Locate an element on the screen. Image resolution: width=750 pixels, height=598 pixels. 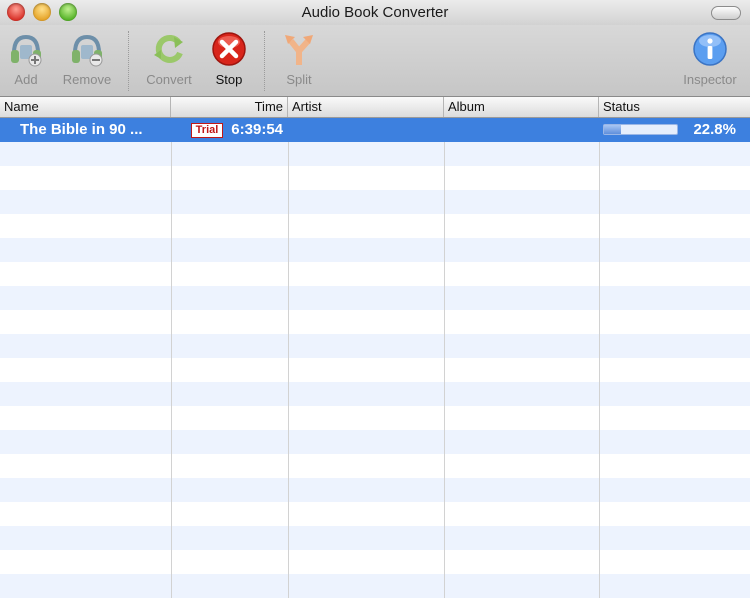
toolbar: Add Remove Convert Stop Split Inspector is located at coordinates (375, 61).